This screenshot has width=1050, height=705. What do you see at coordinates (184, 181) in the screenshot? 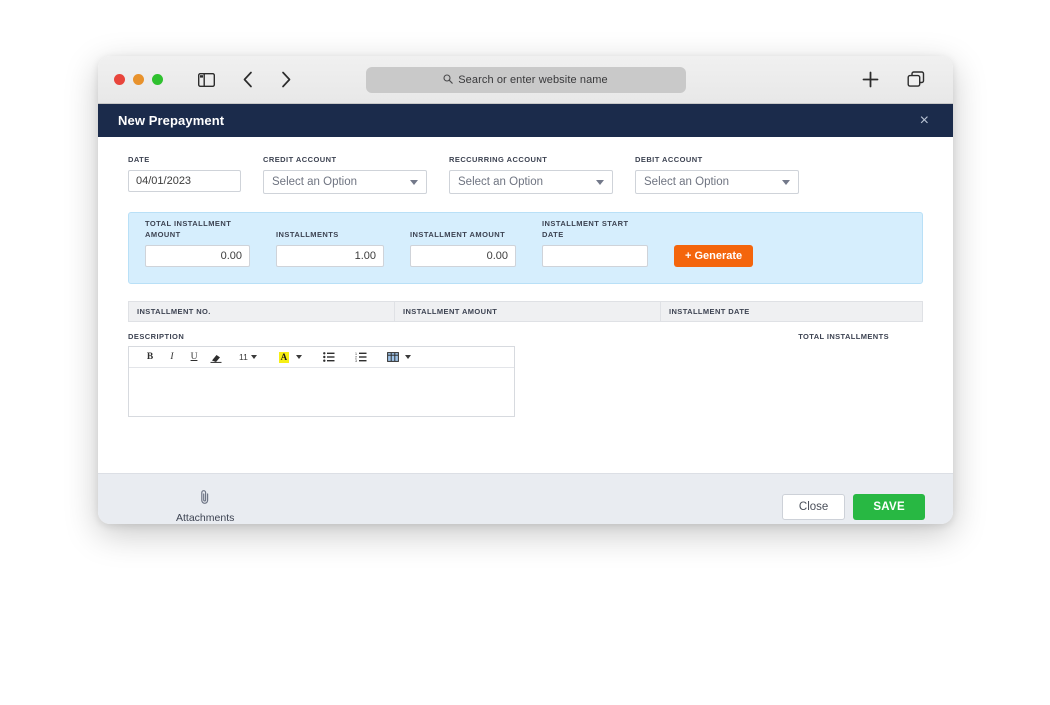
I see `date-input: 04/01/2023` at bounding box center [184, 181].